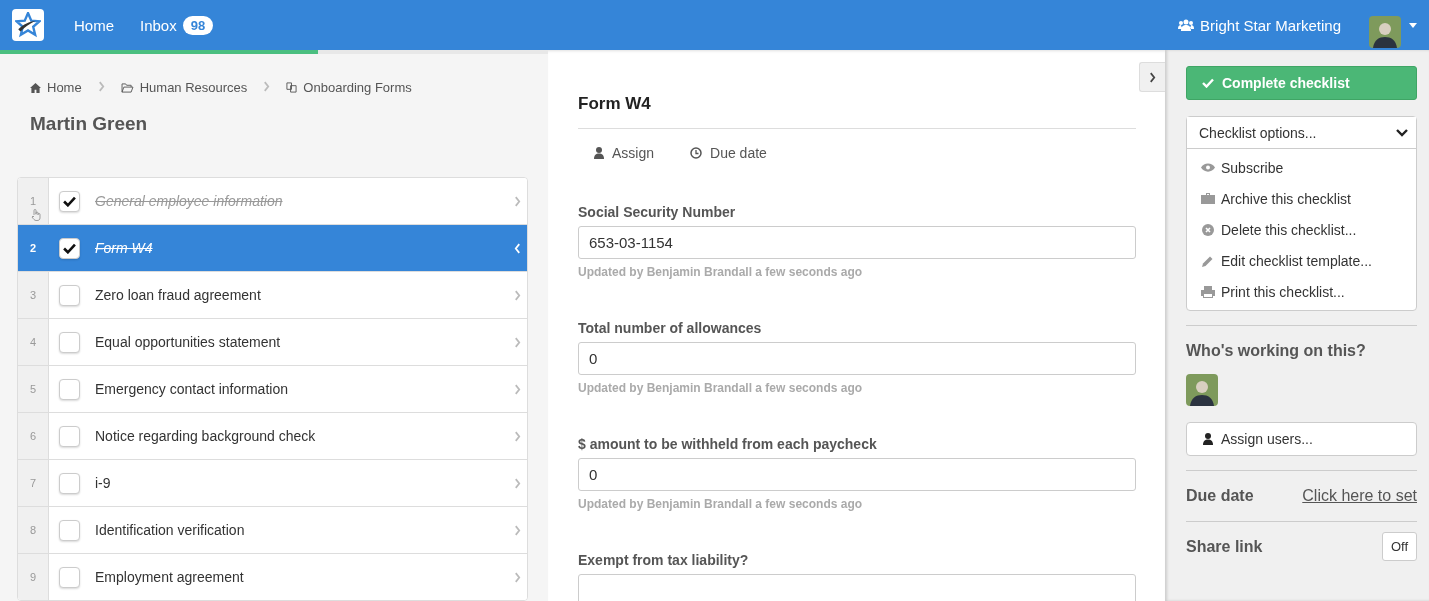 This screenshot has height=601, width=1429. What do you see at coordinates (272, 435) in the screenshot?
I see `task-row: 6 Notice regarding background check` at bounding box center [272, 435].